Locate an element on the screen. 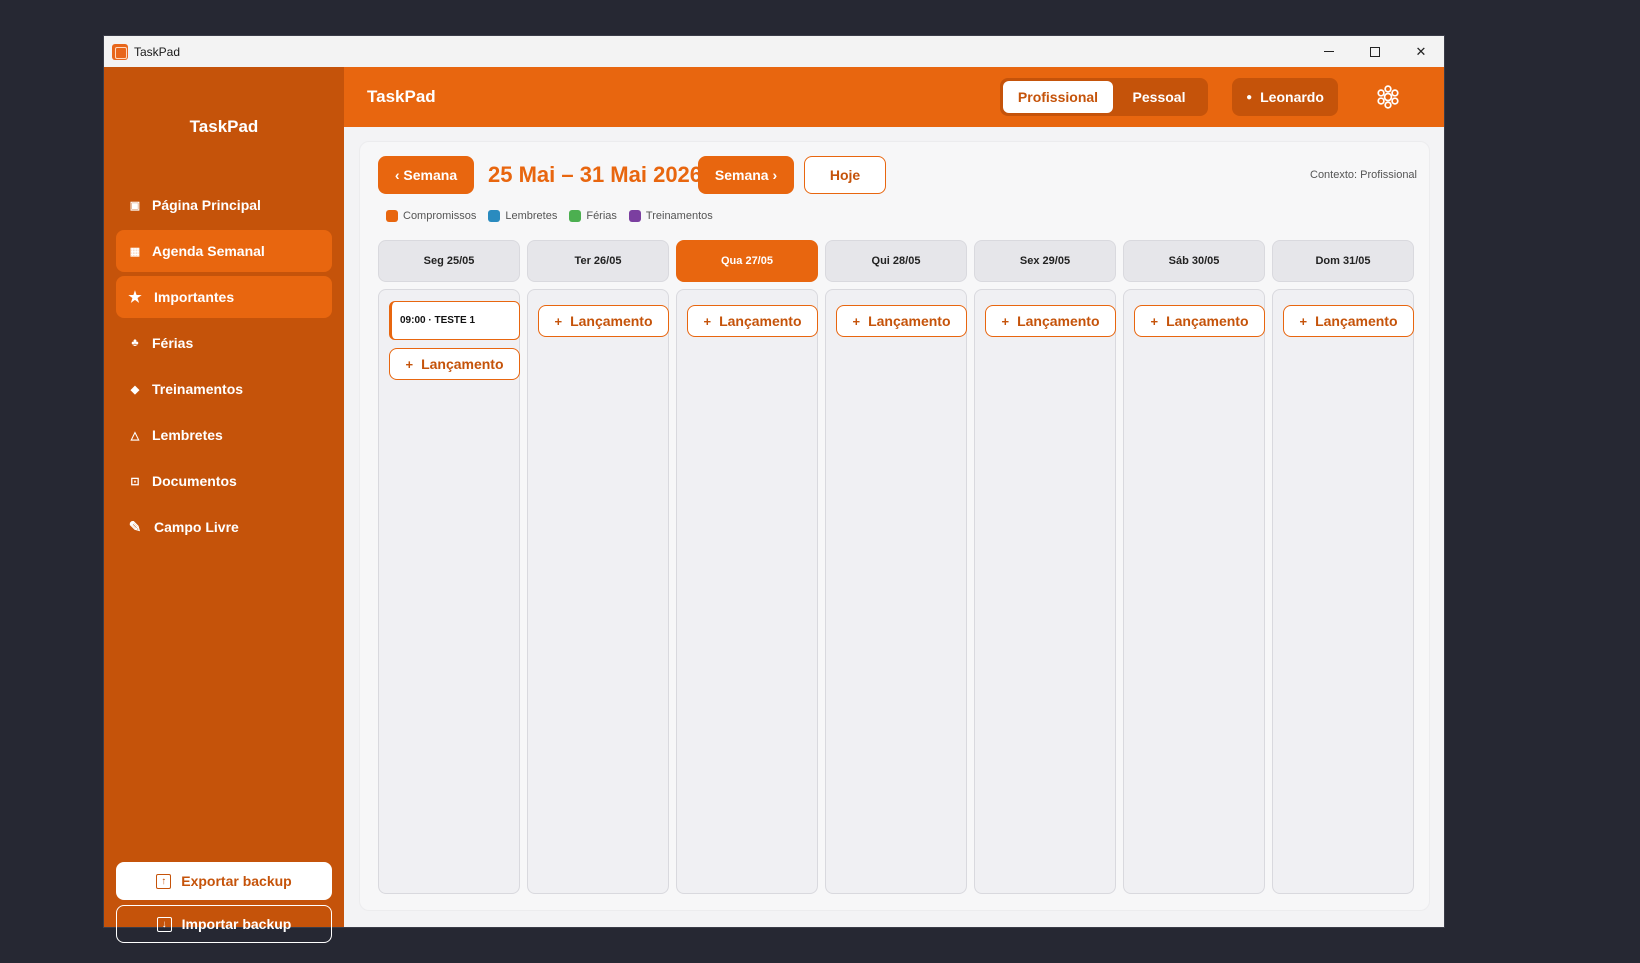 The image size is (1640, 963). context-pessoal-button: Pessoal is located at coordinates (1159, 97).